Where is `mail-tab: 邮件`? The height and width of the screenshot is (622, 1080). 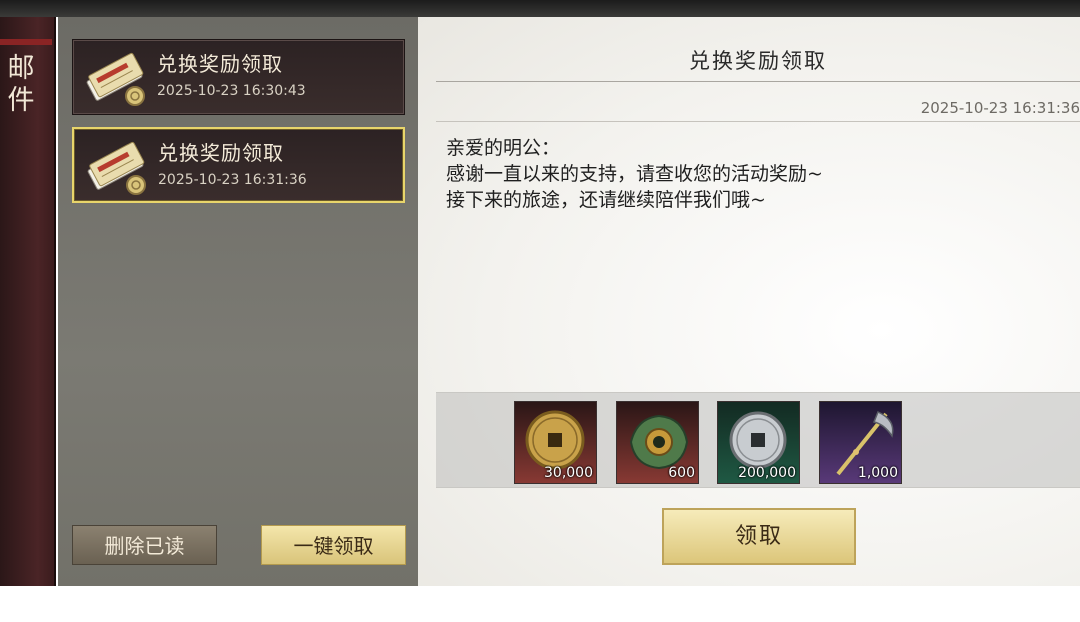
mail-tab: 邮件 is located at coordinates (28, 301).